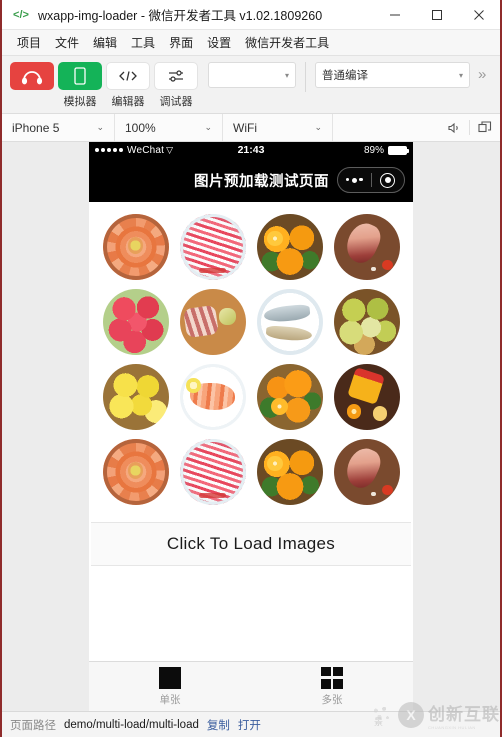  What do you see at coordinates (169, 127) in the screenshot?
I see `zoom-level-select: 100% ⌄` at bounding box center [169, 127].